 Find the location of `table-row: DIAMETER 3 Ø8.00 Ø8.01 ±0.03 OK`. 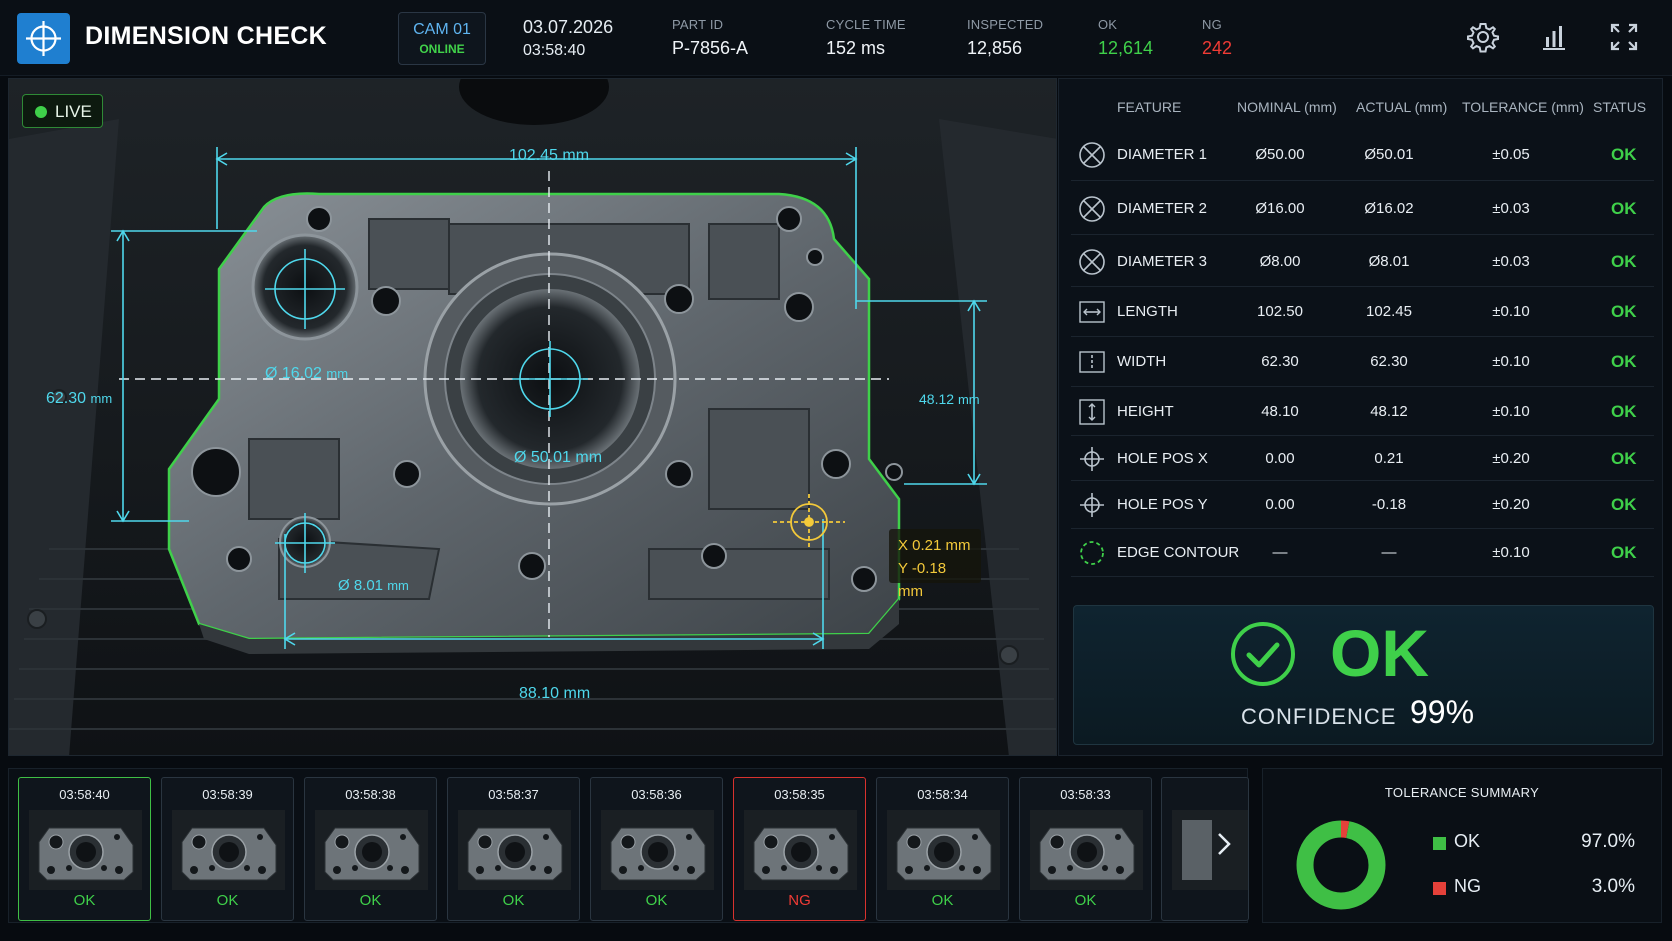

table-row: DIAMETER 3 Ø8.00 Ø8.01 ±0.03 OK is located at coordinates (1362, 261).